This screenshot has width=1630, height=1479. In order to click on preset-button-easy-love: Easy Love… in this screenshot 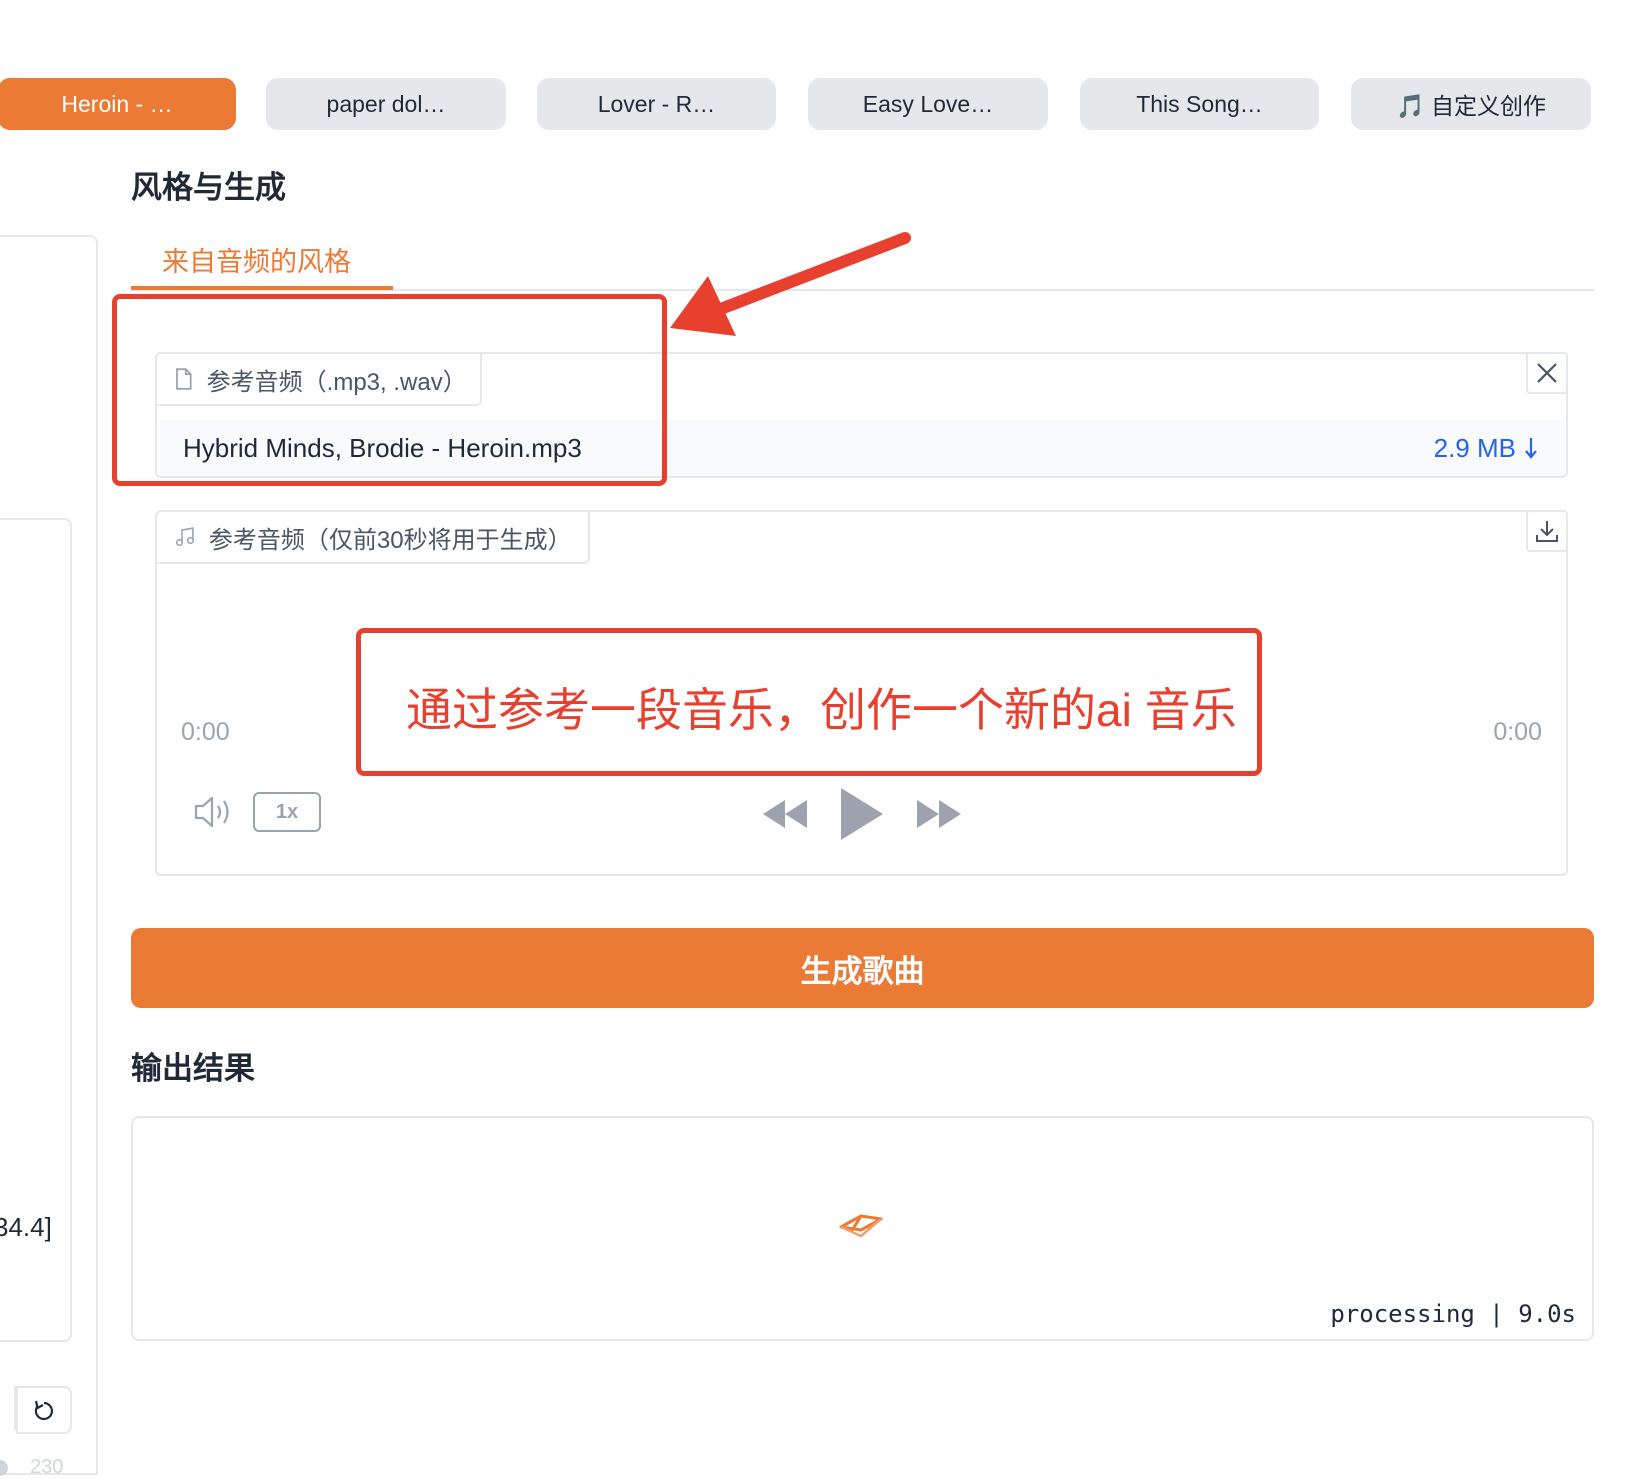, I will do `click(928, 104)`.